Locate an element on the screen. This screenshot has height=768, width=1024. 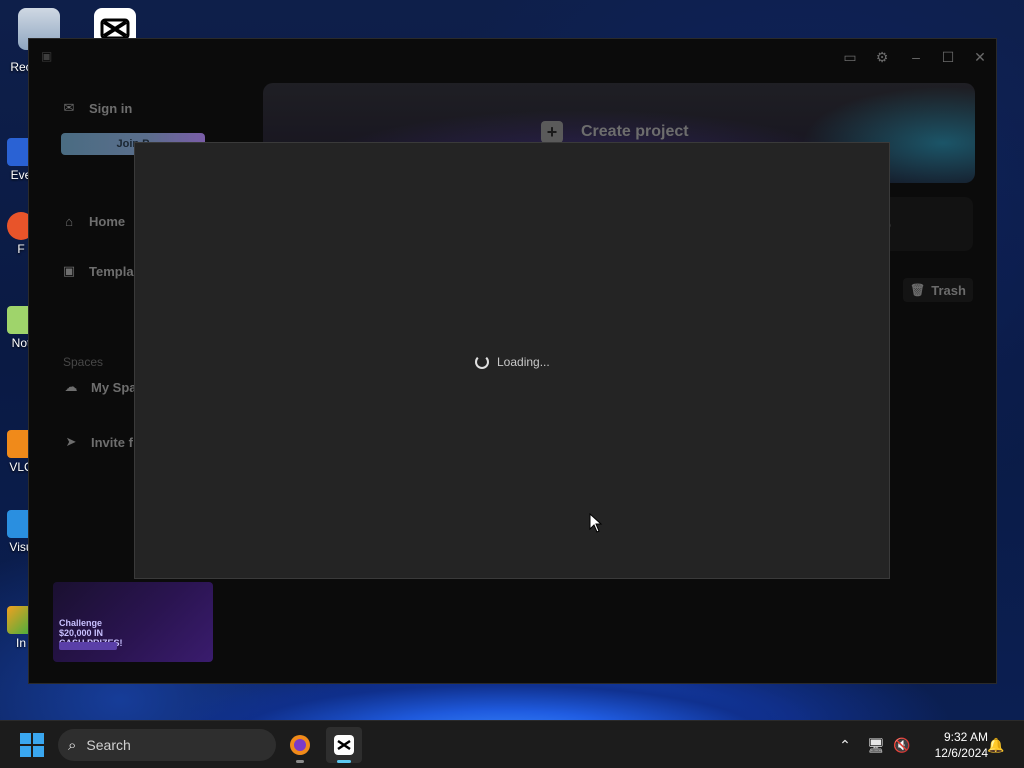
create-project-button: + Create project is located at coordinates (615, 132).